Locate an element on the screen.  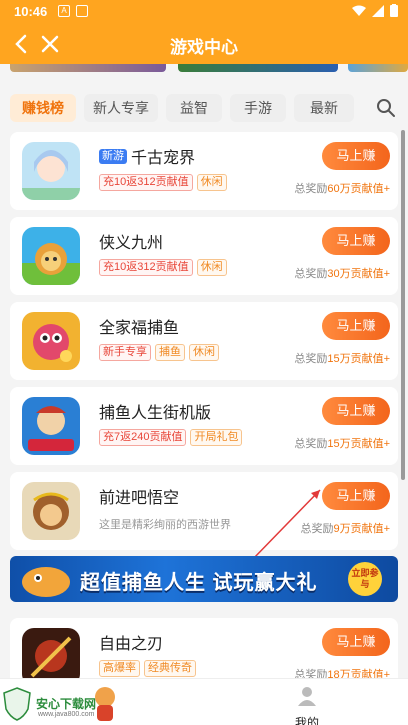
brand-url: www.java800.com is located at coordinates (66, 714).